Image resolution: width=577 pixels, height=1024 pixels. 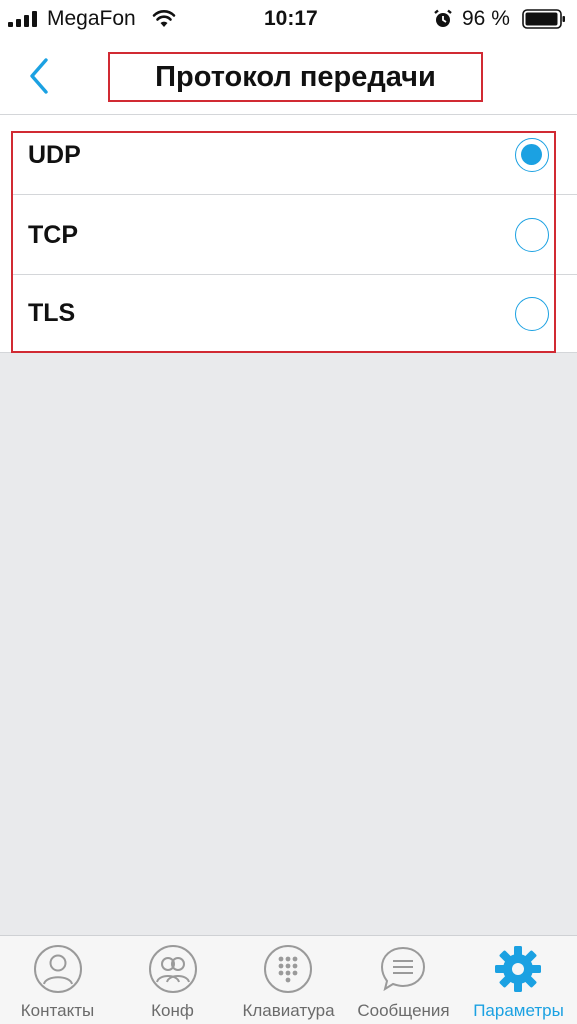 I want to click on title-highlight-box: Протокол передачи, so click(x=295, y=77).